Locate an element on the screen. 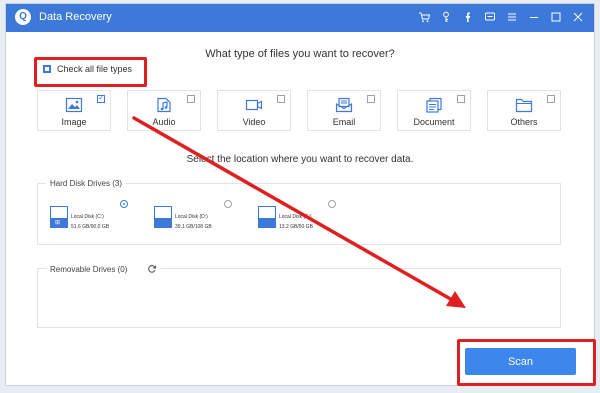 The width and height of the screenshot is (600, 393). key-icon is located at coordinates (446, 17).